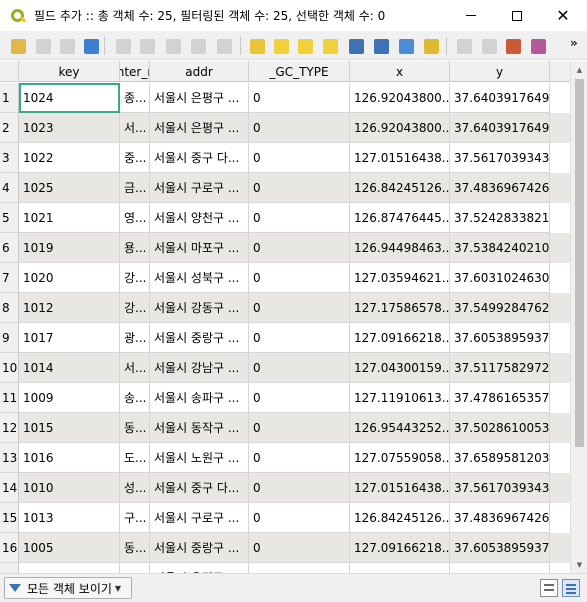 This screenshot has width=587, height=602. Describe the element at coordinates (69, 458) in the screenshot. I see `cell-key: 1016` at that location.